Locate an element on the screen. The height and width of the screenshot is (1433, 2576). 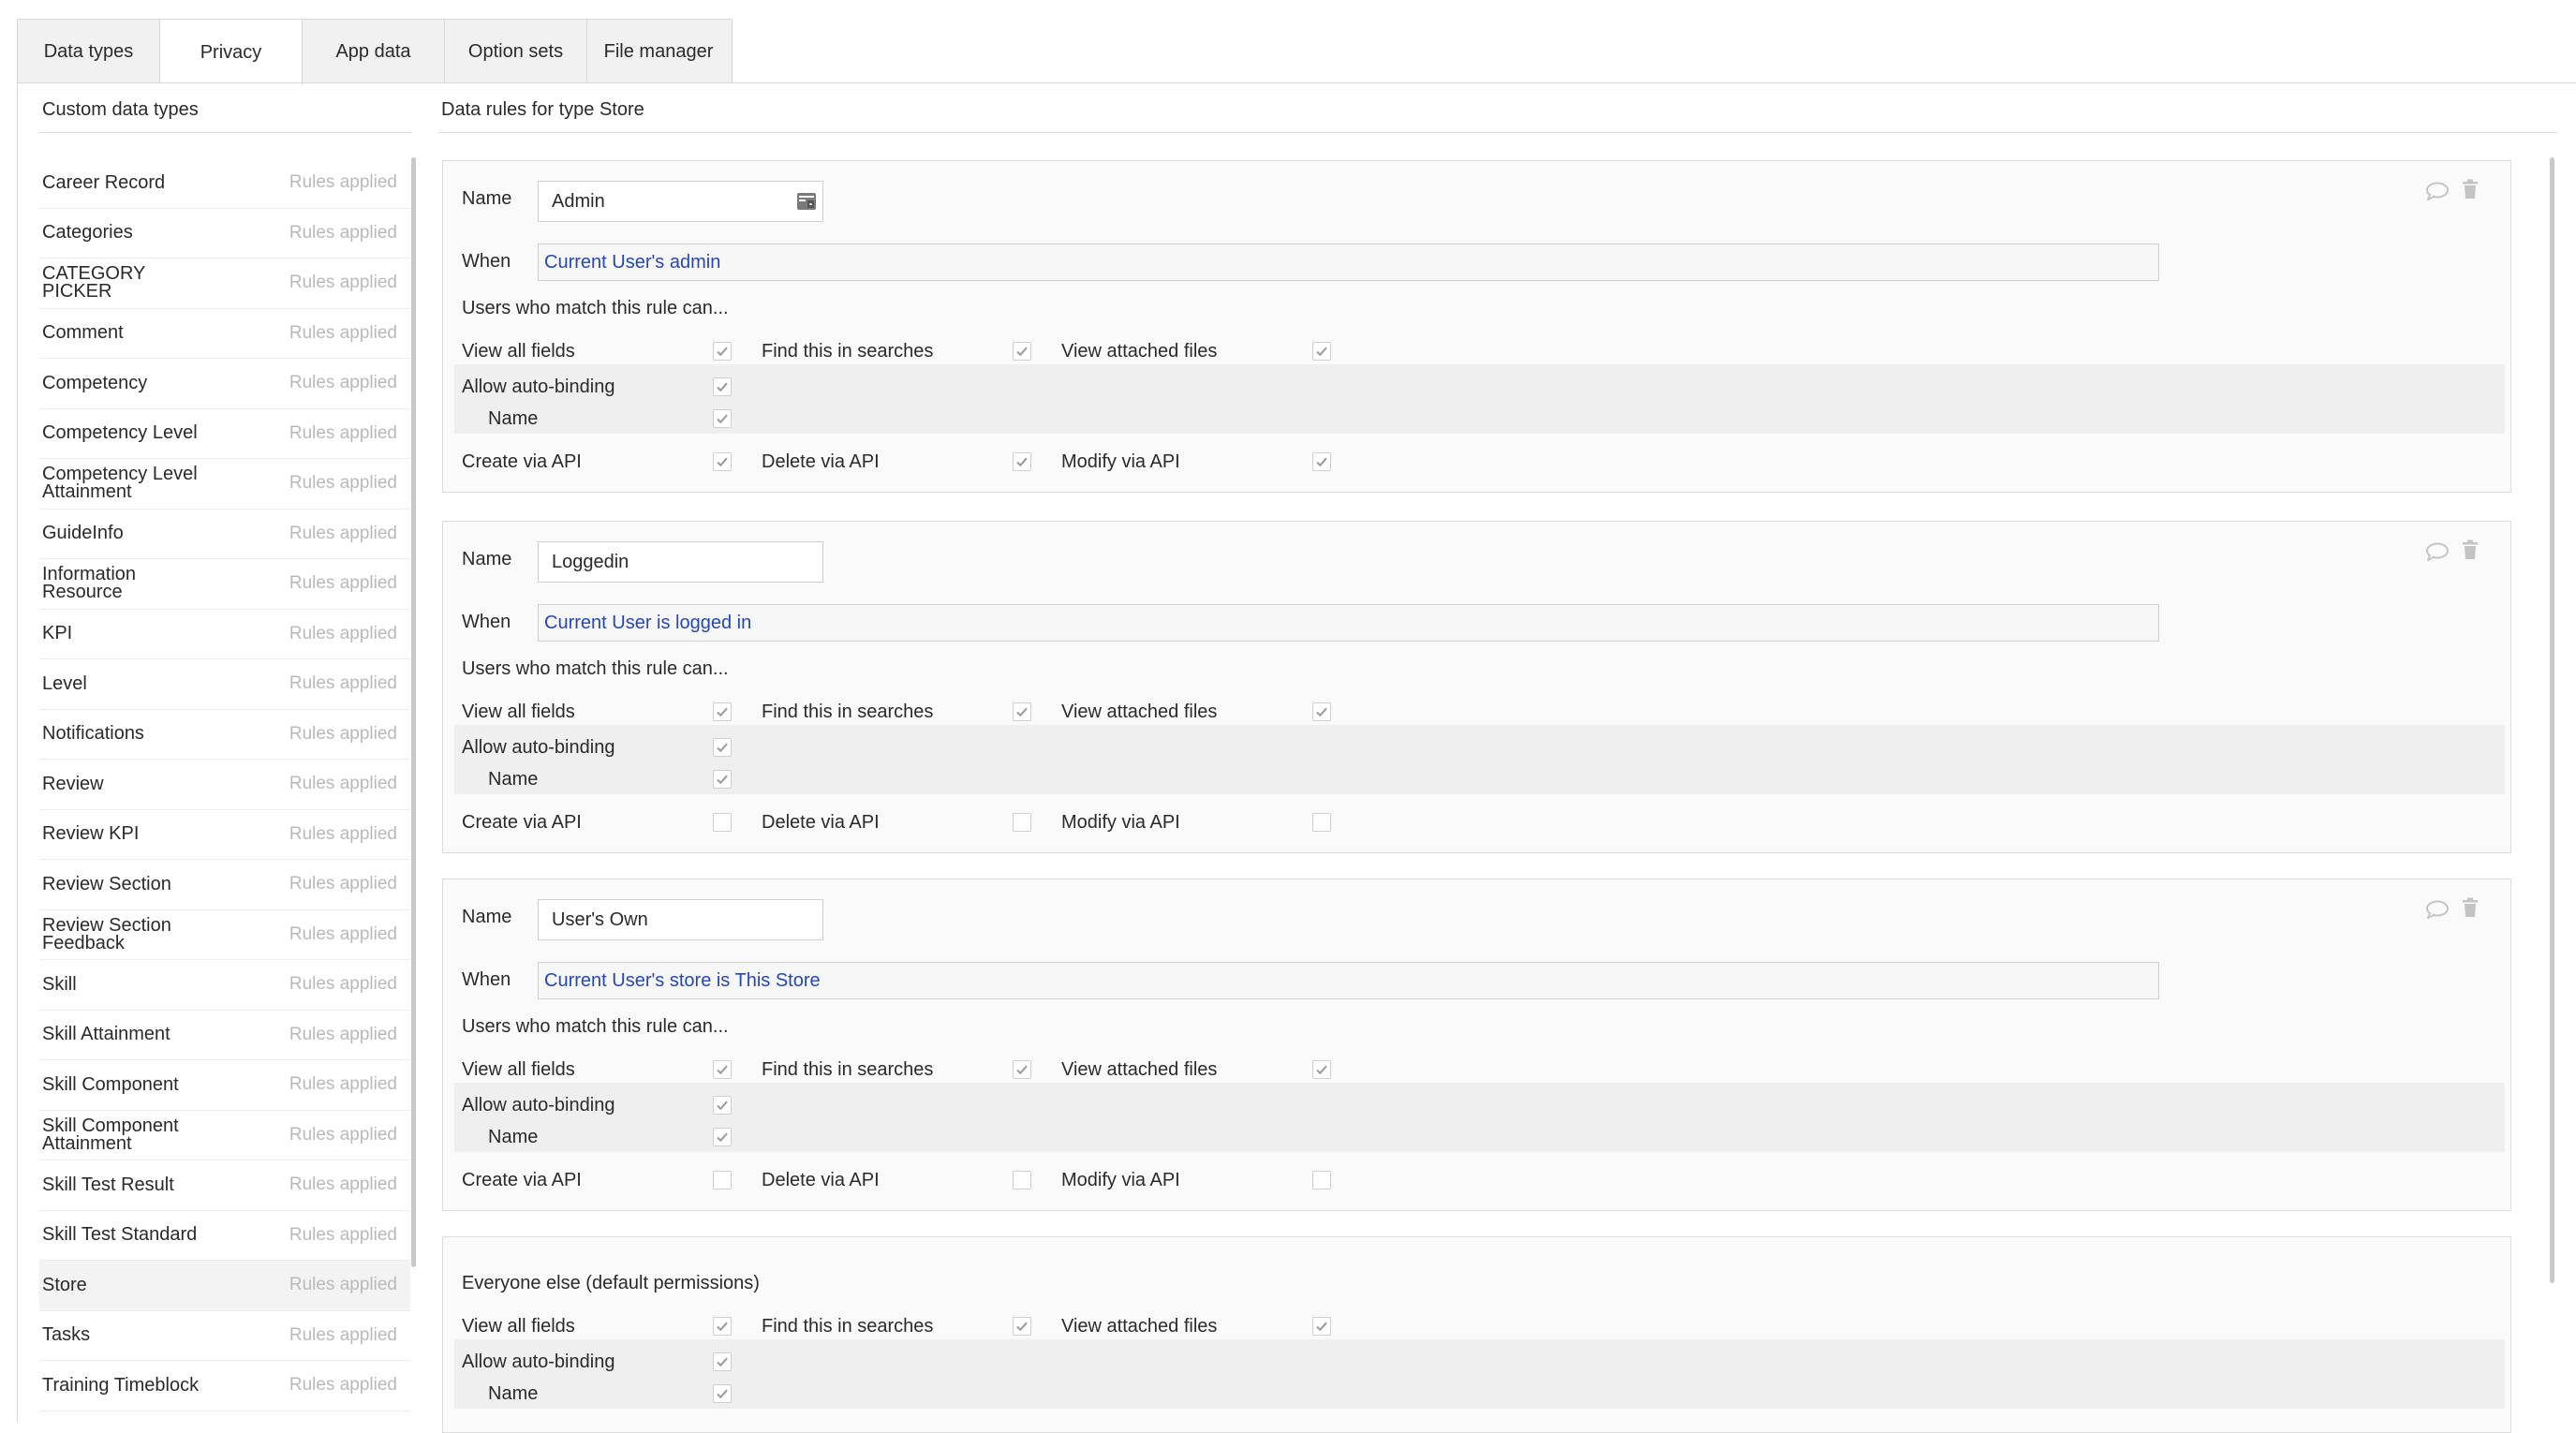
rule-condition-input: Current User is logged in is located at coordinates (1349, 623).